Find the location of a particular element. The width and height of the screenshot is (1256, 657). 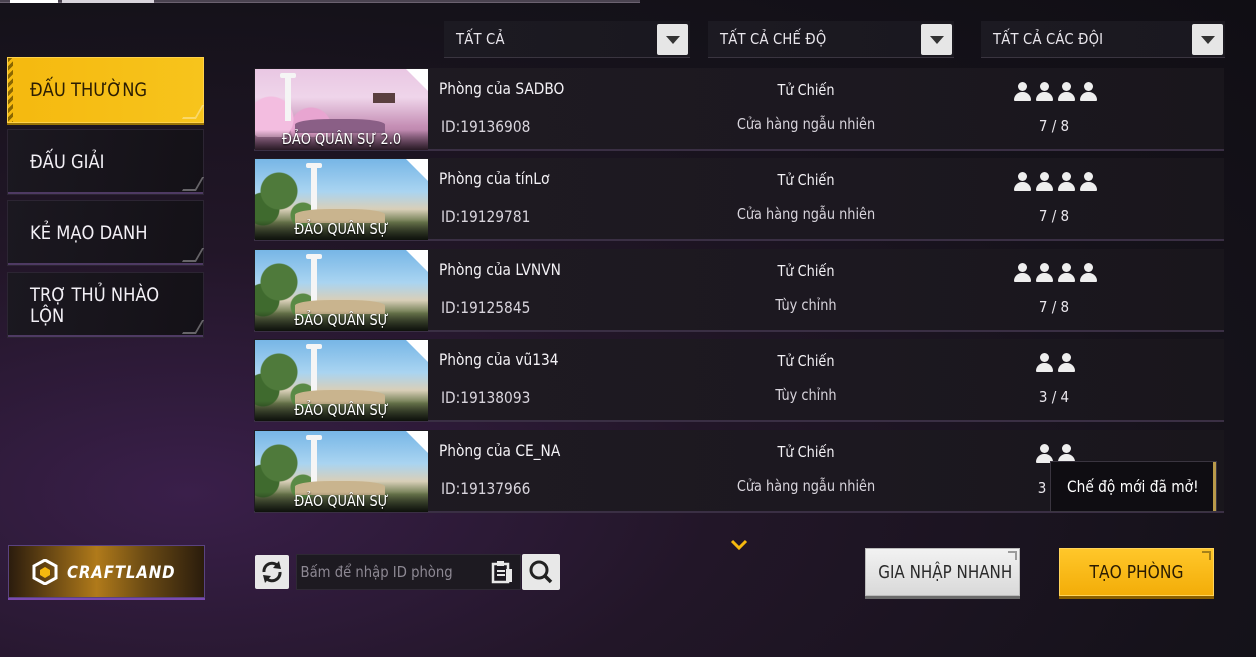

tooltip-text: Chế độ mới đã mở! is located at coordinates (1133, 486).